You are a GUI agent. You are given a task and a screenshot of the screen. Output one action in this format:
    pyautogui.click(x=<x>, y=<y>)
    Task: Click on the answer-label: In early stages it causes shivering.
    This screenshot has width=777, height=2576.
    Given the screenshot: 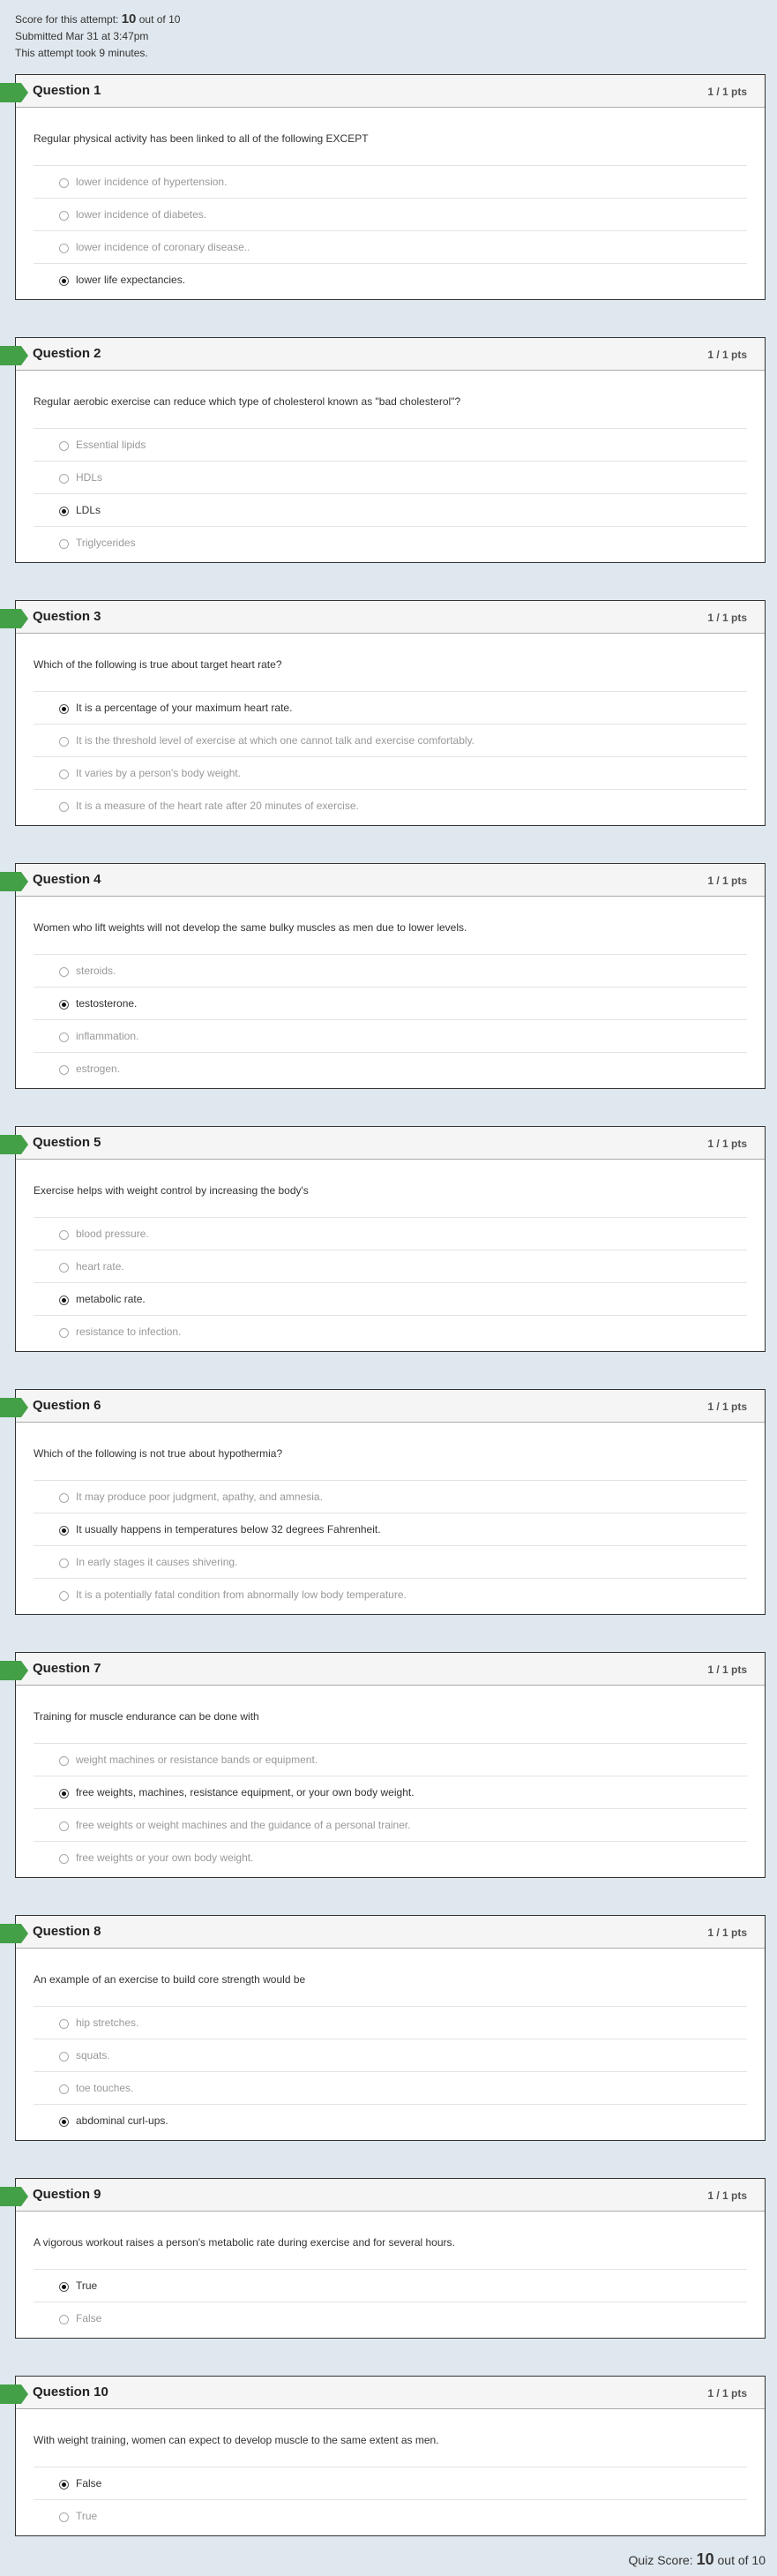 What is the action you would take?
    pyautogui.click(x=157, y=1562)
    